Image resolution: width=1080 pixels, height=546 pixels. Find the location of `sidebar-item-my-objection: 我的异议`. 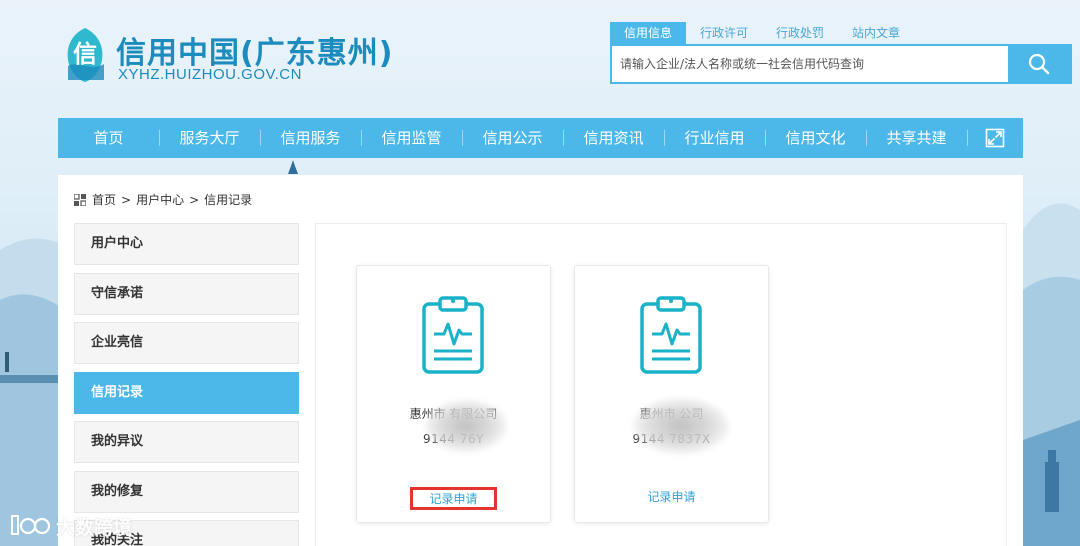

sidebar-item-my-objection: 我的异议 is located at coordinates (186, 442).